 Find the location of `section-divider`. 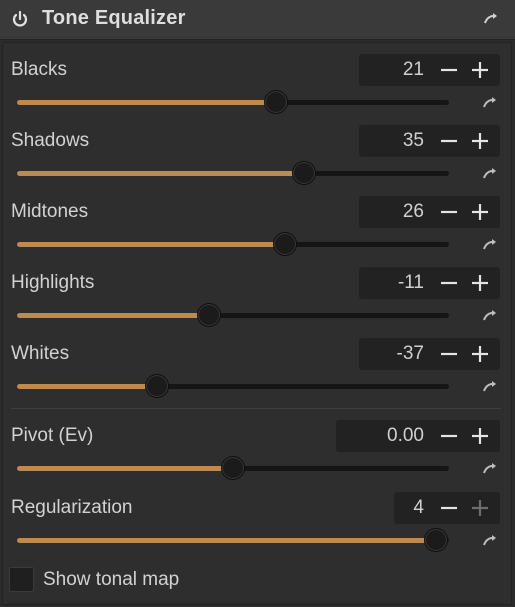

section-divider is located at coordinates (256, 408).